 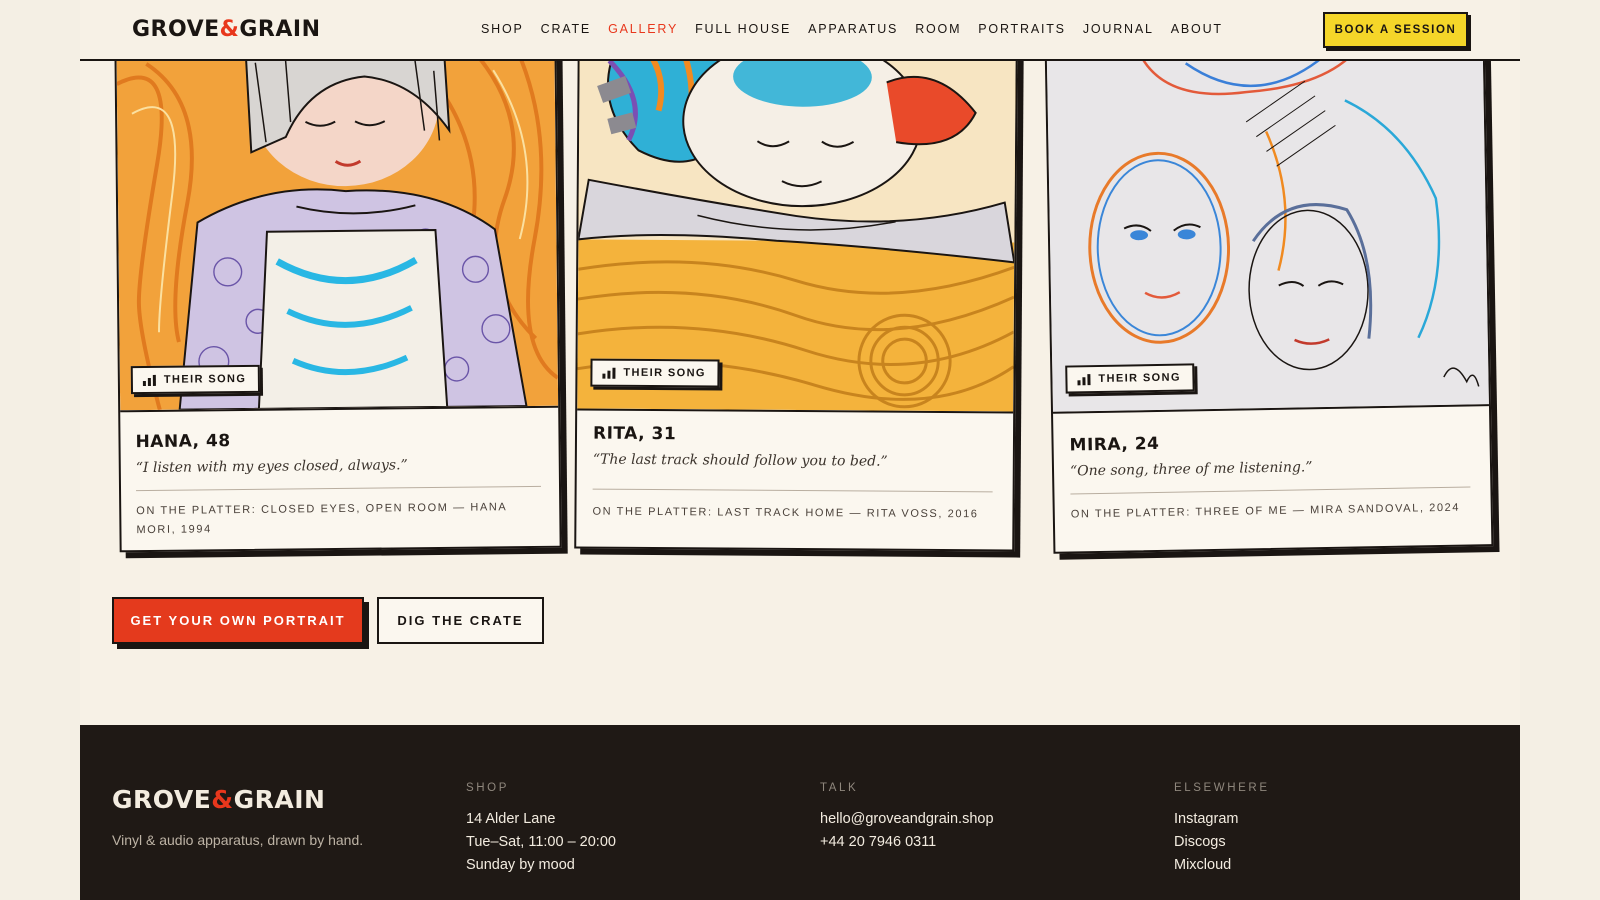 What do you see at coordinates (238, 840) in the screenshot?
I see `footer-tagline: Vinyl & audio apparatus, drawn by hand.` at bounding box center [238, 840].